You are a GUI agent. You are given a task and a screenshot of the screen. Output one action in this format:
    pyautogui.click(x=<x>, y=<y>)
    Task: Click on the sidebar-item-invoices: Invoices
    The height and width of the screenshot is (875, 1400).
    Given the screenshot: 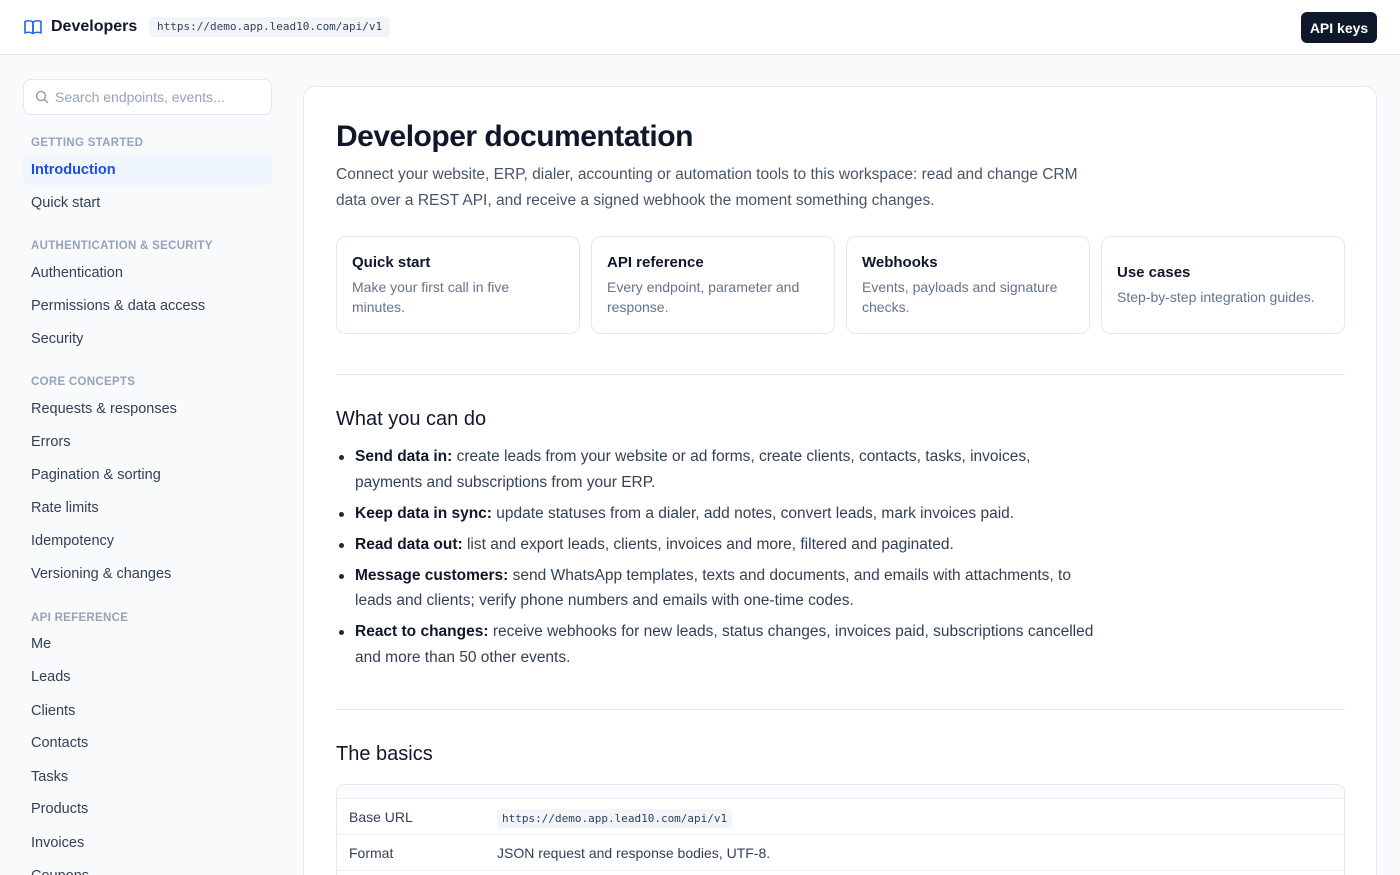 What is the action you would take?
    pyautogui.click(x=147, y=843)
    